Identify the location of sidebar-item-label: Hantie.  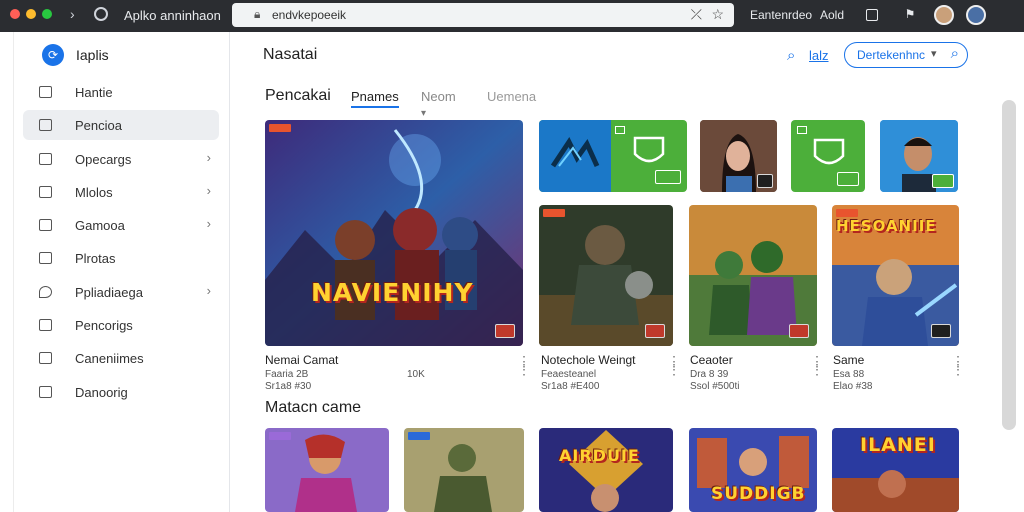
(94, 92).